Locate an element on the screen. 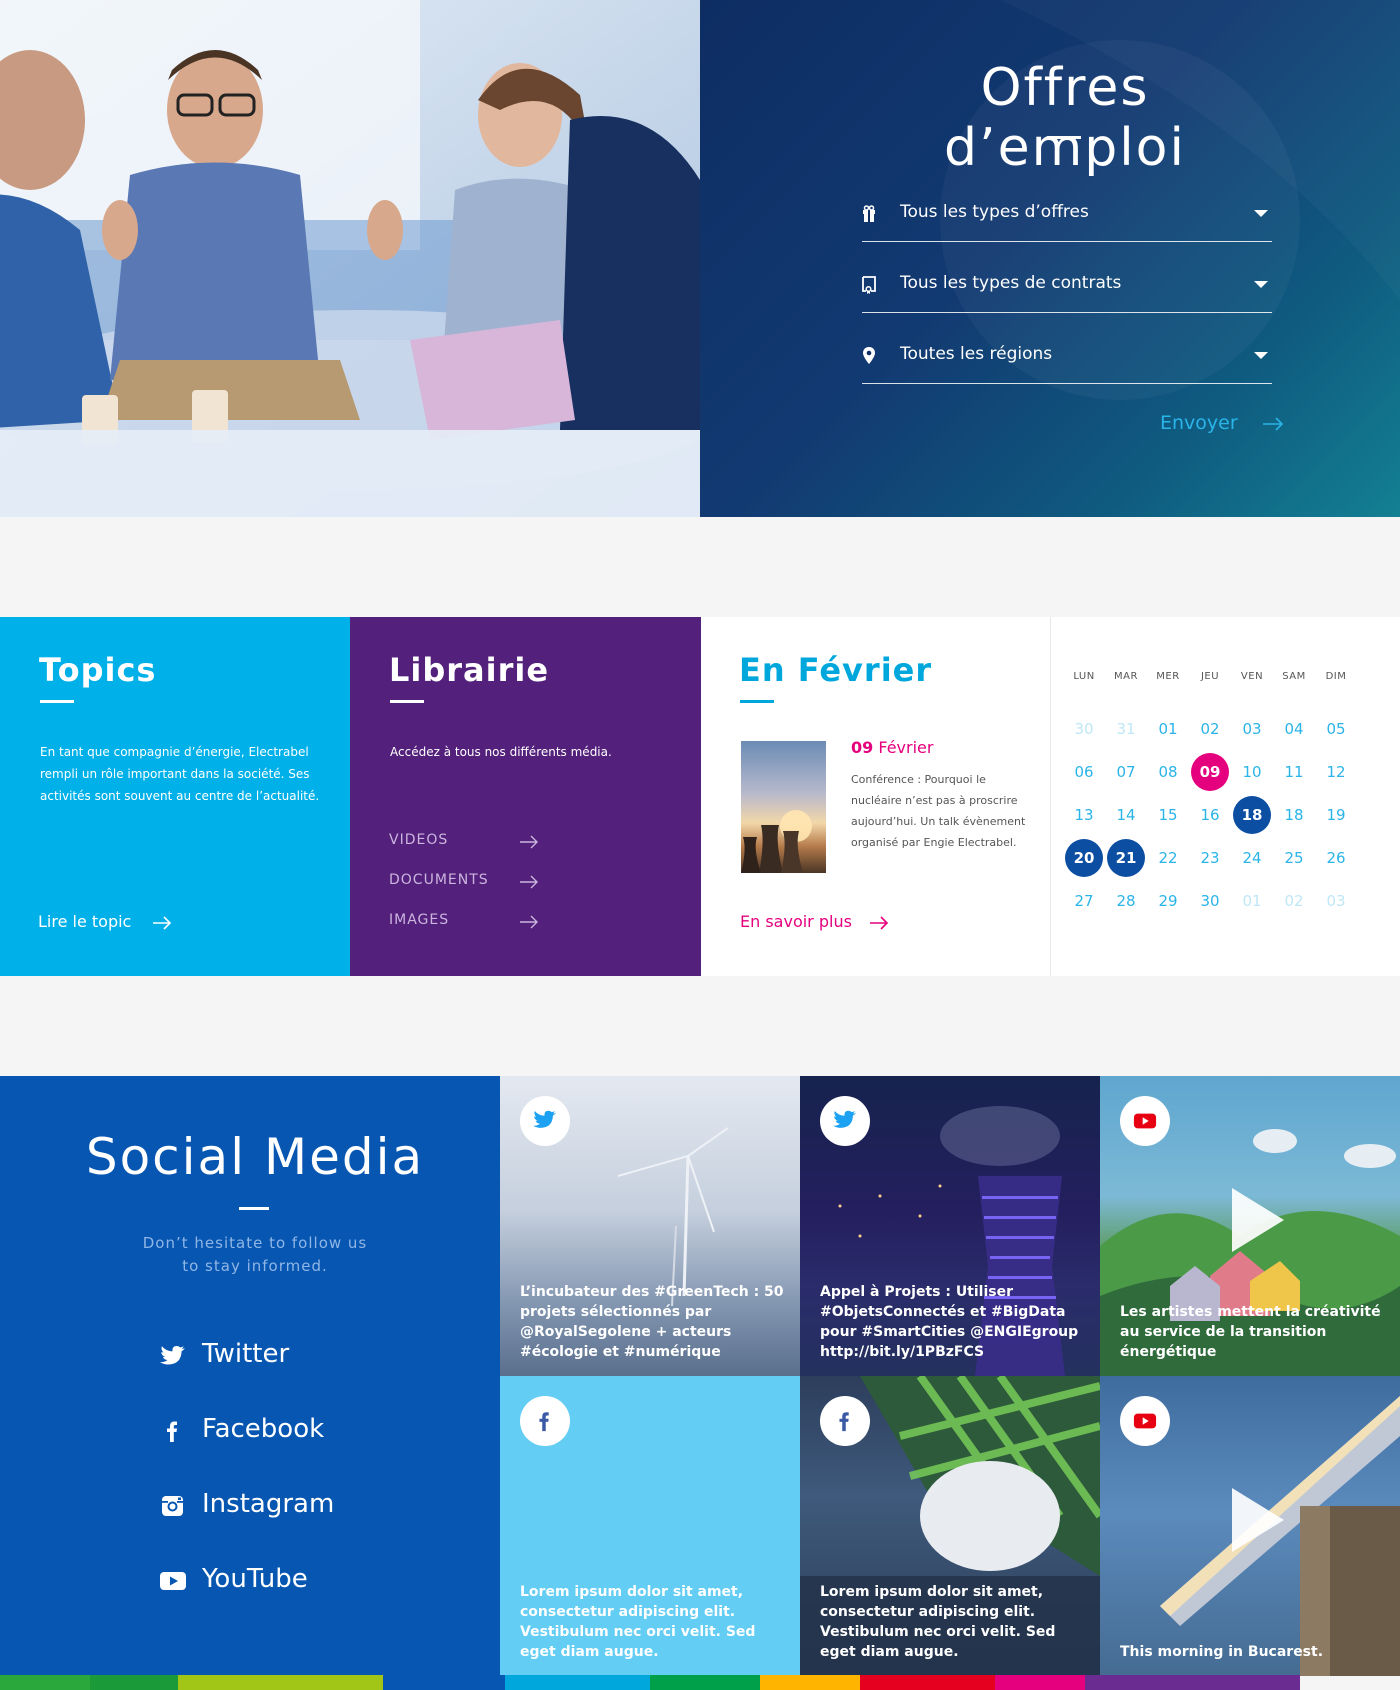 This screenshot has height=1690, width=1400. calendar-day: 28 is located at coordinates (1126, 901).